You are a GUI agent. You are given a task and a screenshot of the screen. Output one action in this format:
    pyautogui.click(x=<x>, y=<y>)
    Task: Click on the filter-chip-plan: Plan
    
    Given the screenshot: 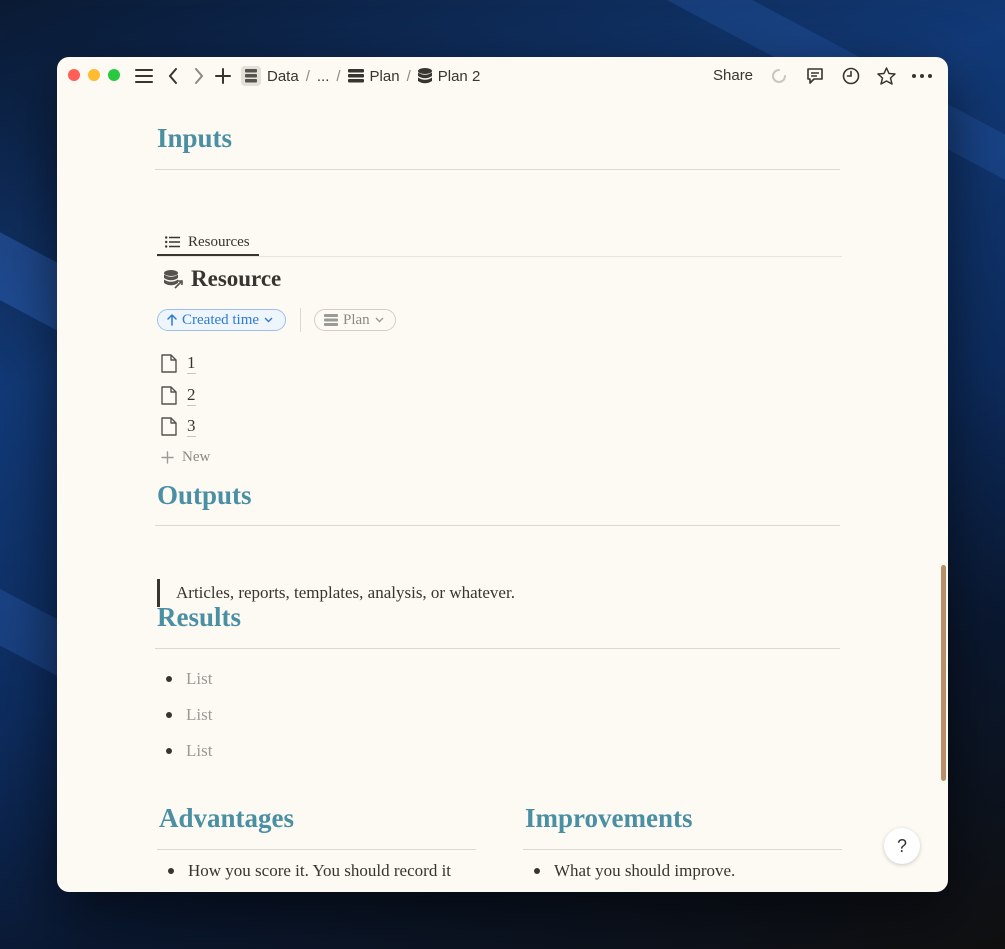 What is the action you would take?
    pyautogui.click(x=355, y=320)
    